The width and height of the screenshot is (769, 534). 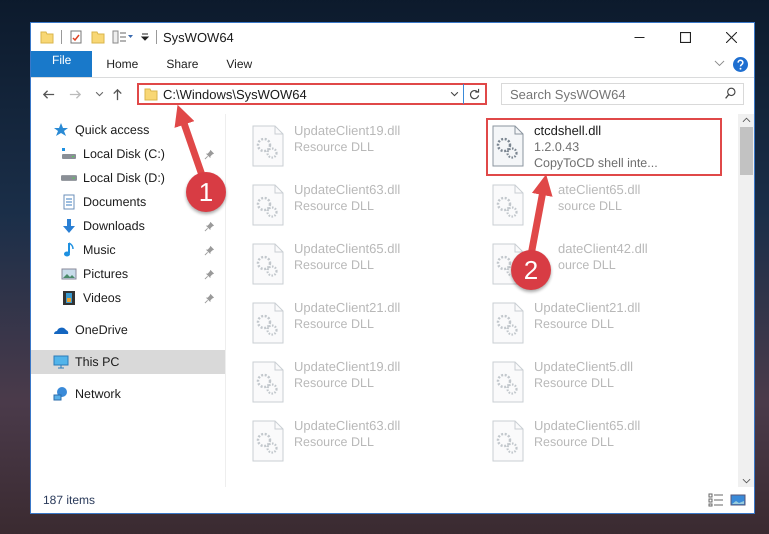 I want to click on file-tab: File, so click(x=61, y=64).